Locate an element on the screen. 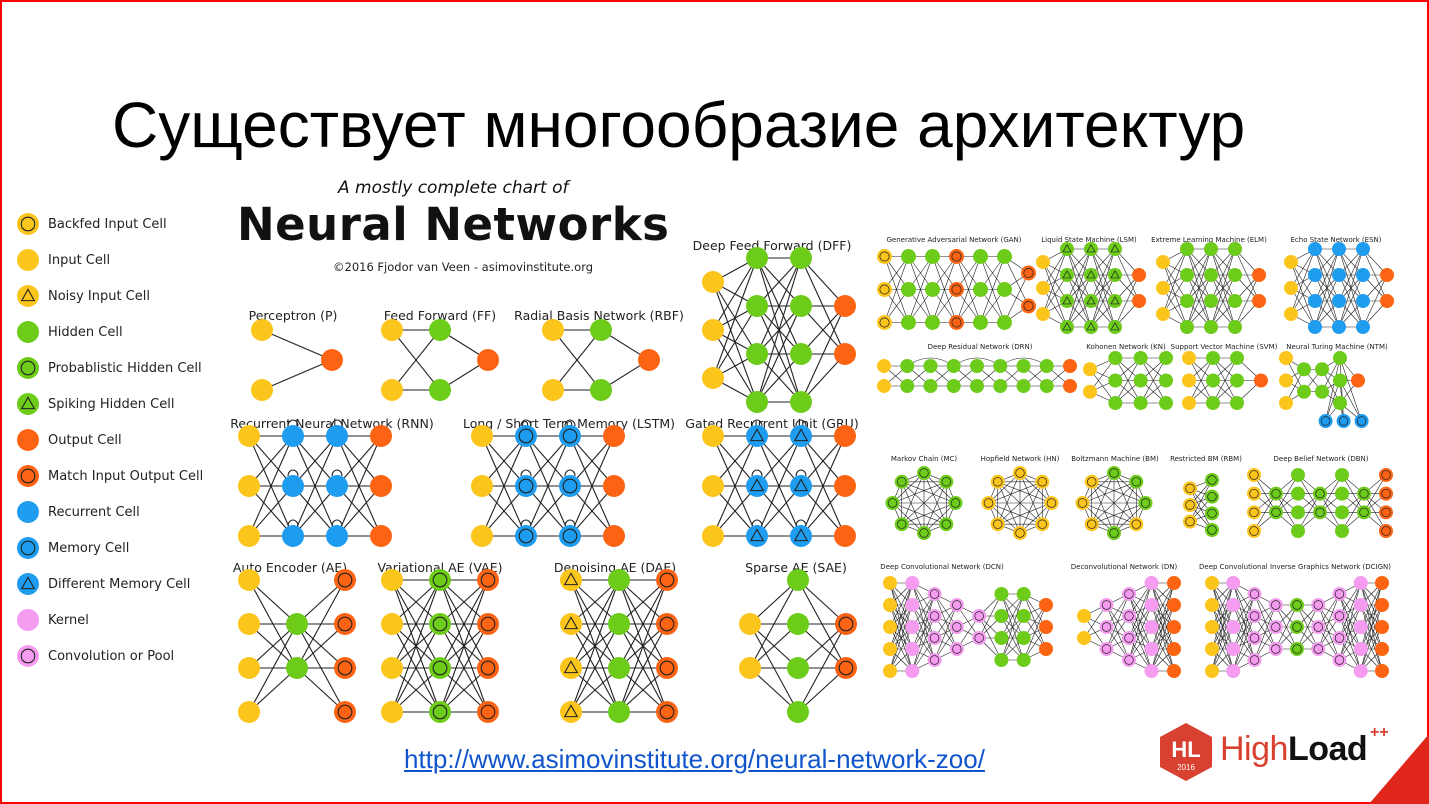 The width and height of the screenshot is (1429, 804). legend-match-icon is located at coordinates (28, 476).